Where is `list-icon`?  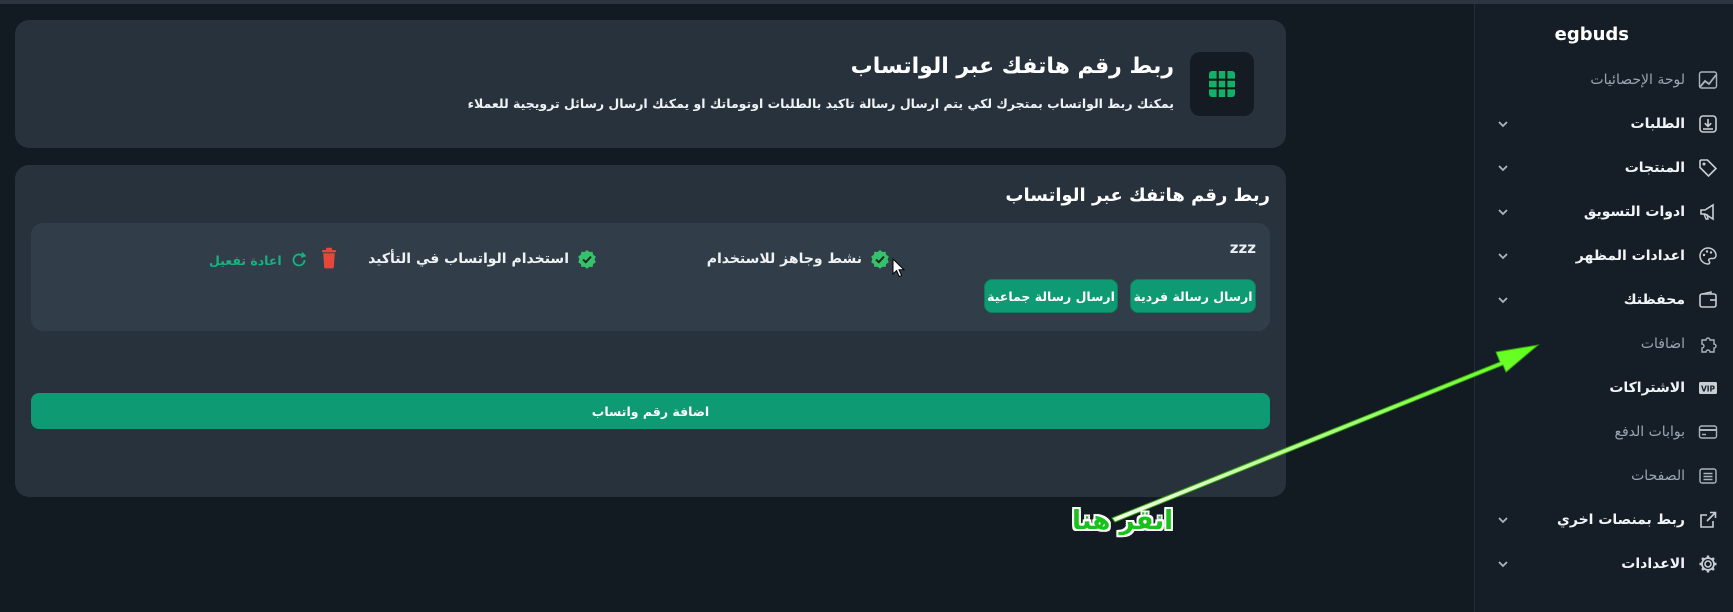 list-icon is located at coordinates (1708, 476).